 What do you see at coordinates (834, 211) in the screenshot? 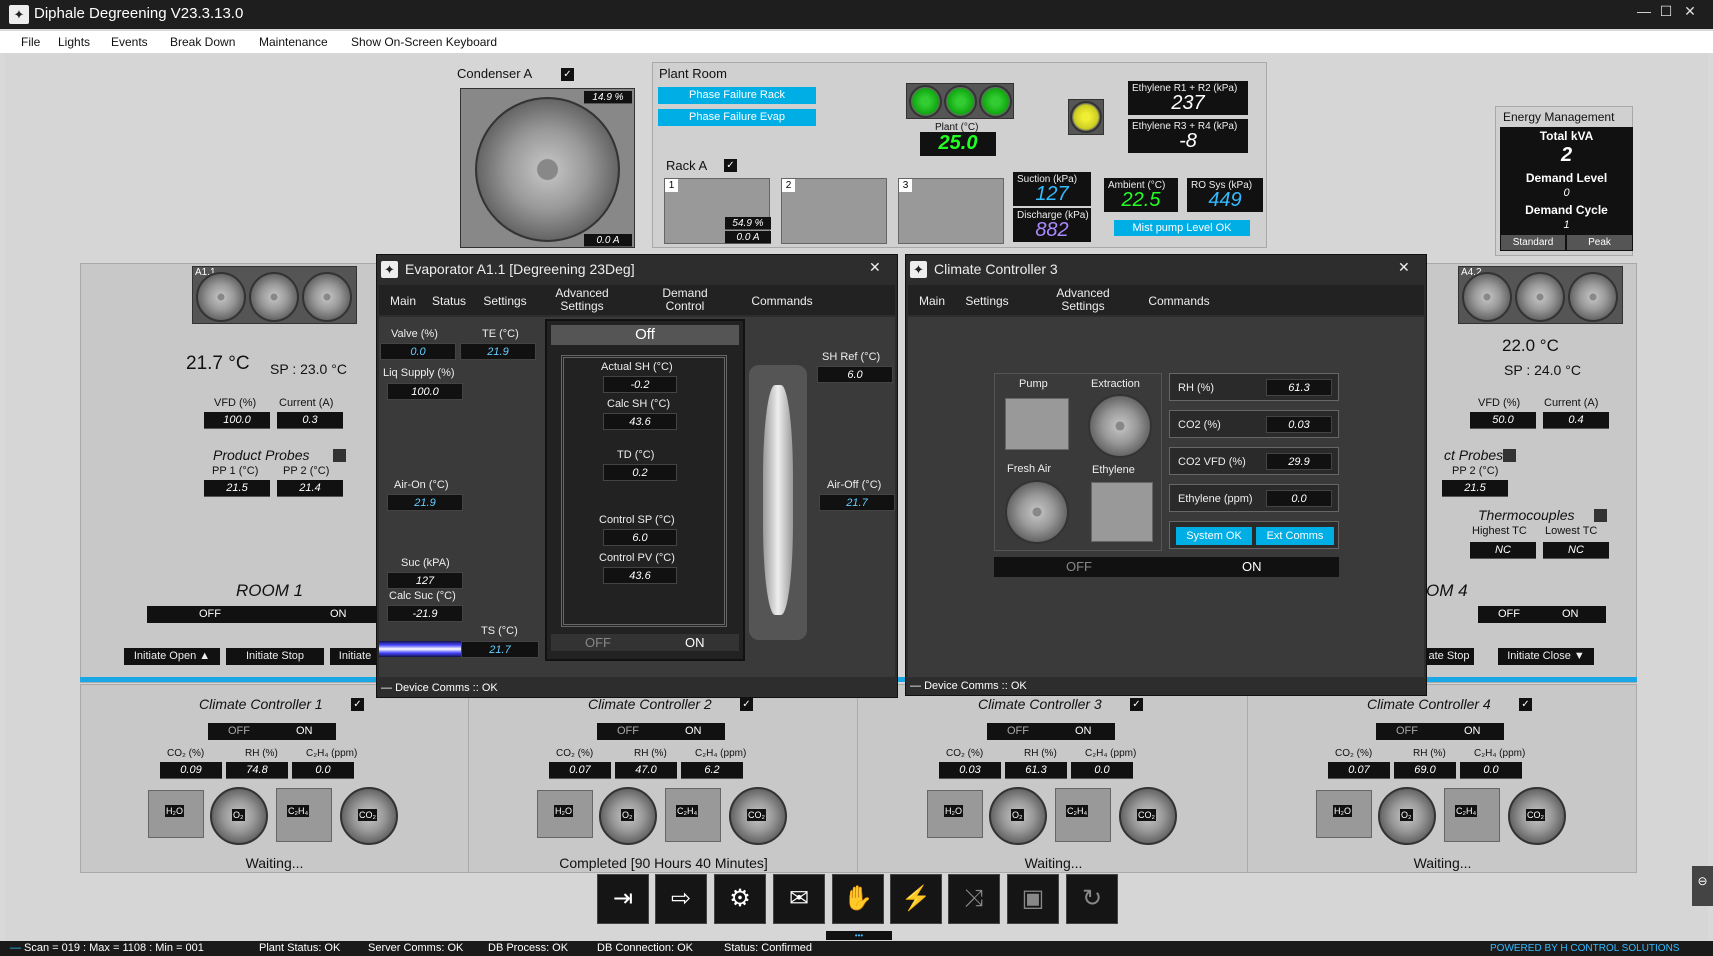
I see `compressor-2: 2` at bounding box center [834, 211].